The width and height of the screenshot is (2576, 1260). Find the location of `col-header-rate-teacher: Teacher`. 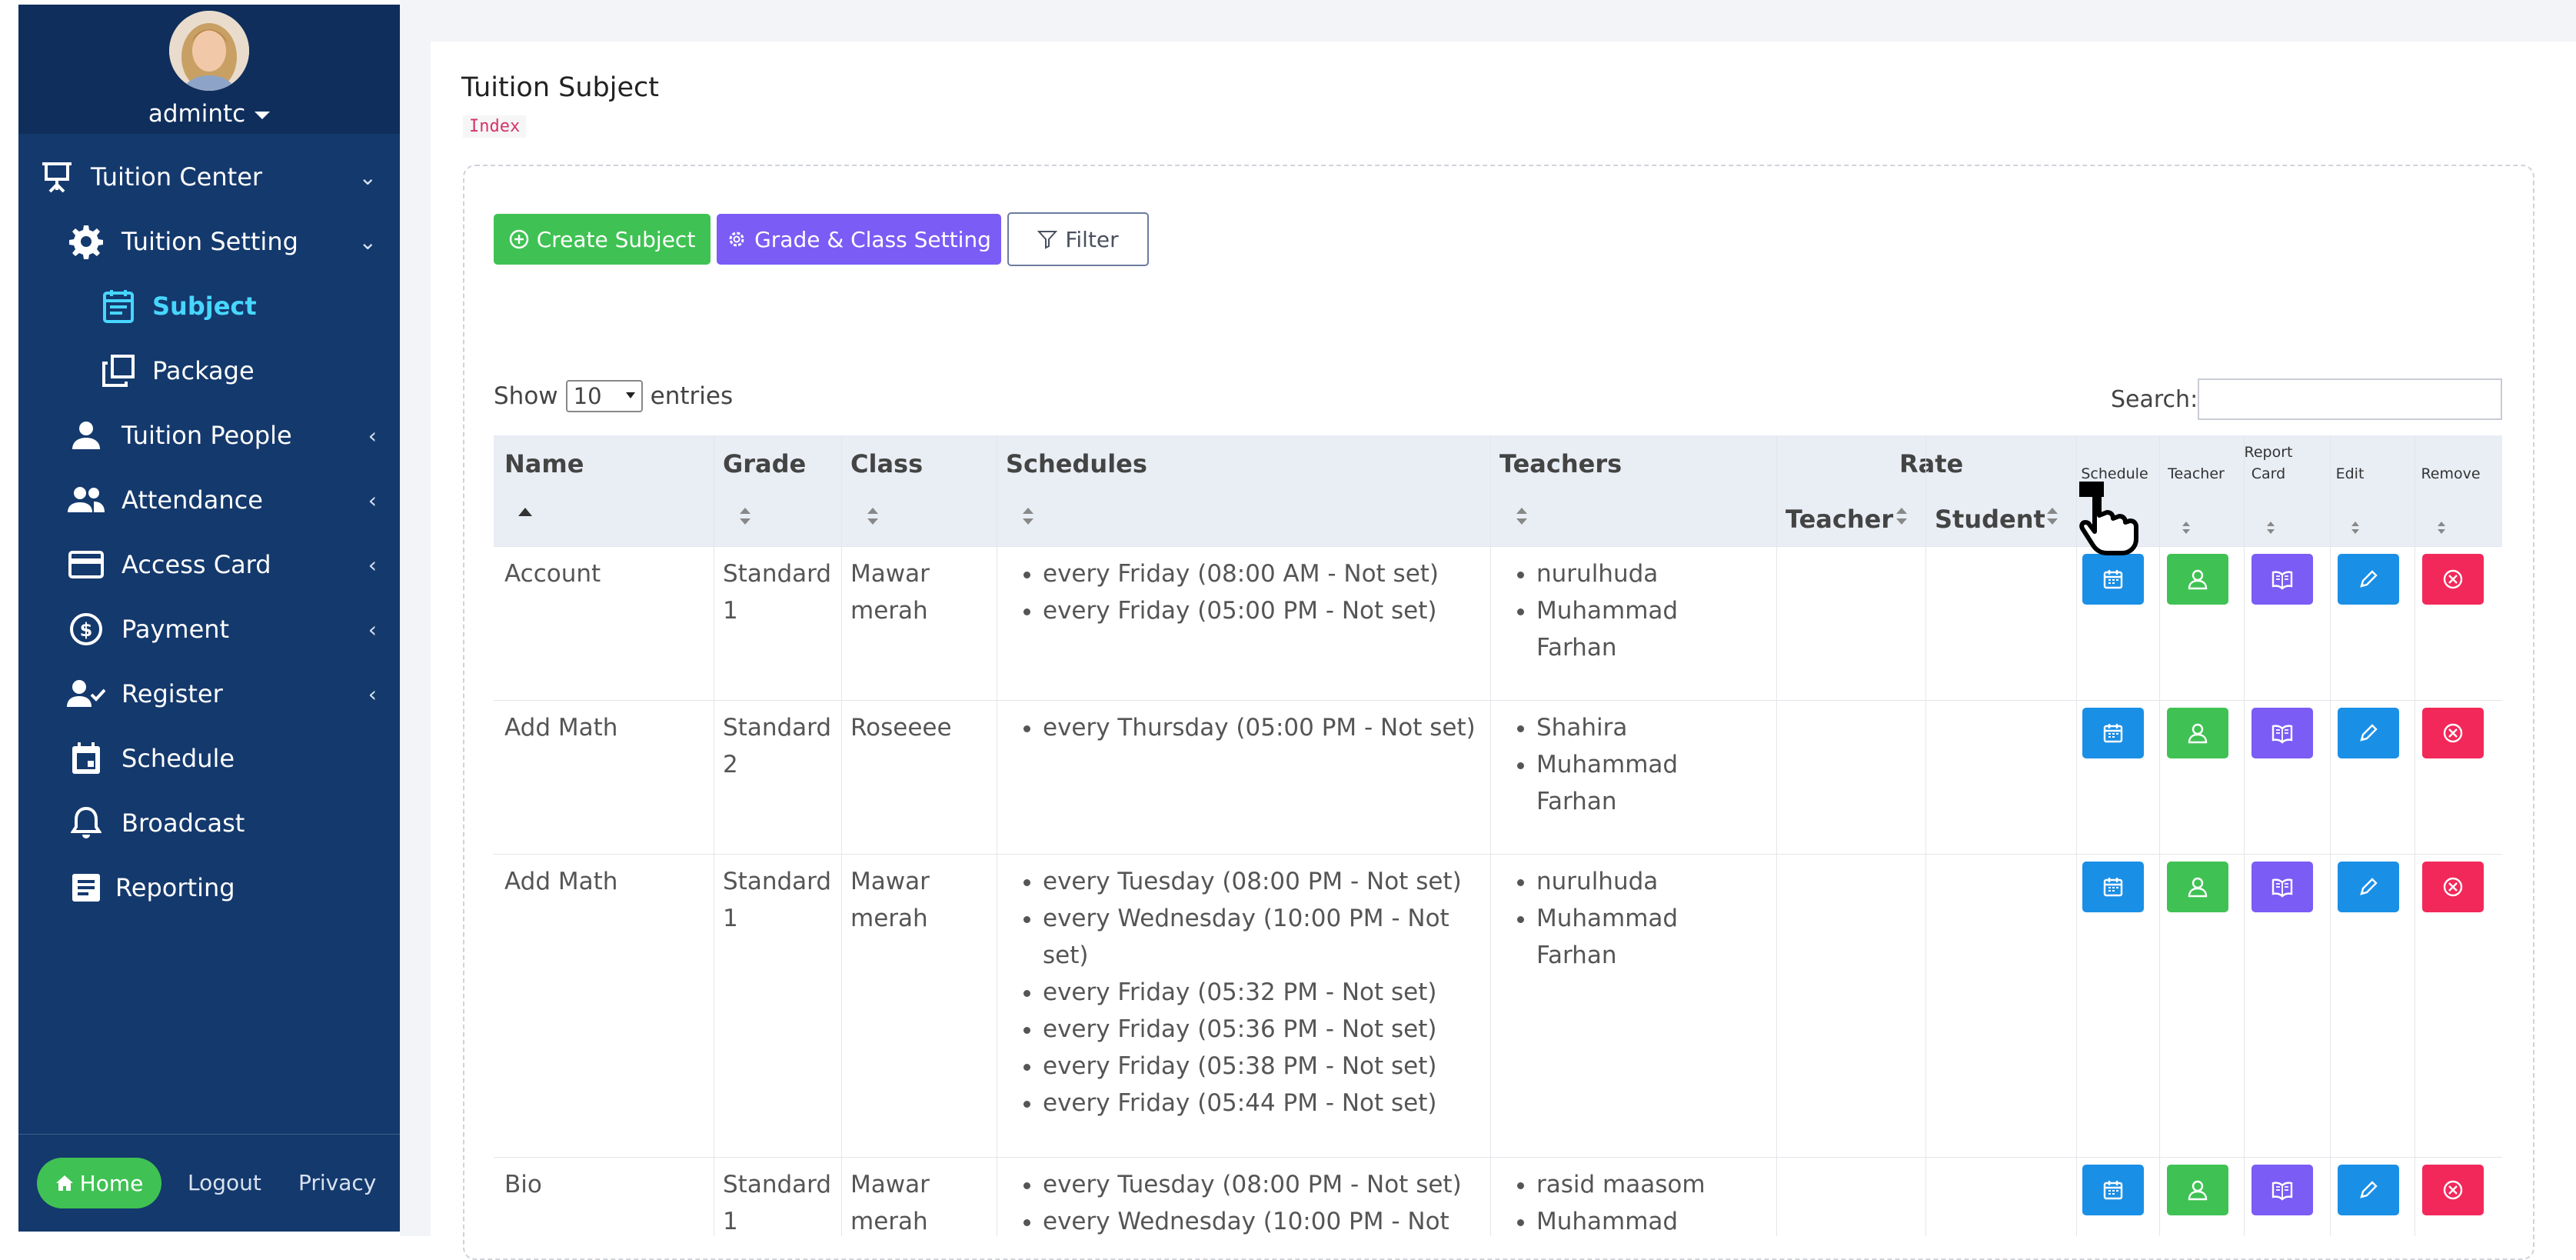

col-header-rate-teacher: Teacher is located at coordinates (1839, 519).